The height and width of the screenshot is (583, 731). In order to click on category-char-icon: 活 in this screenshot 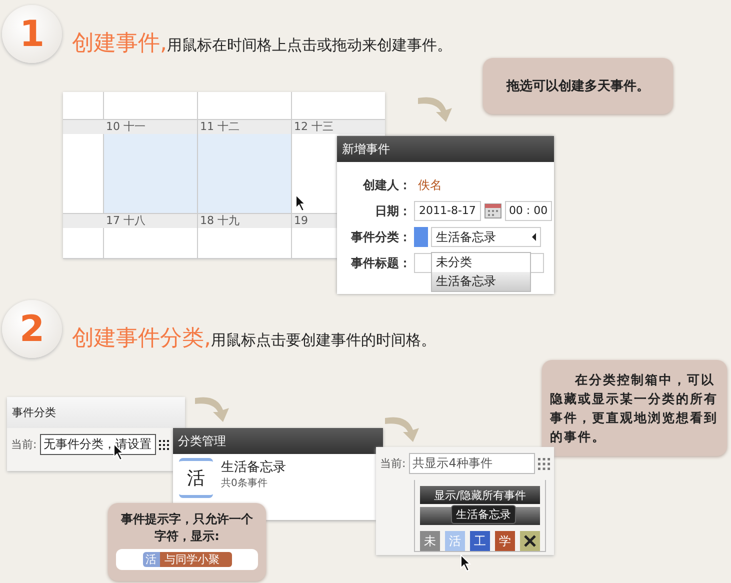, I will do `click(196, 478)`.